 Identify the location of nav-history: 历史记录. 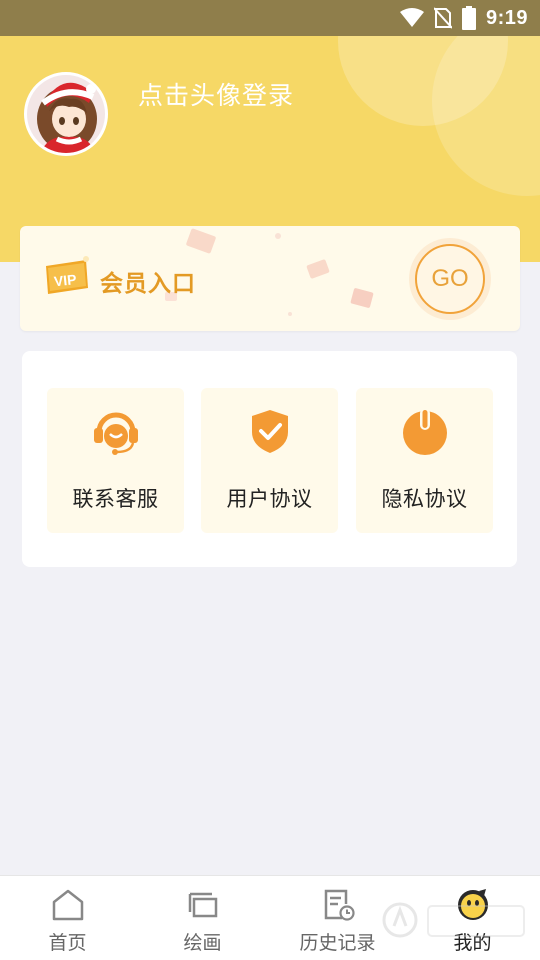
(337, 918).